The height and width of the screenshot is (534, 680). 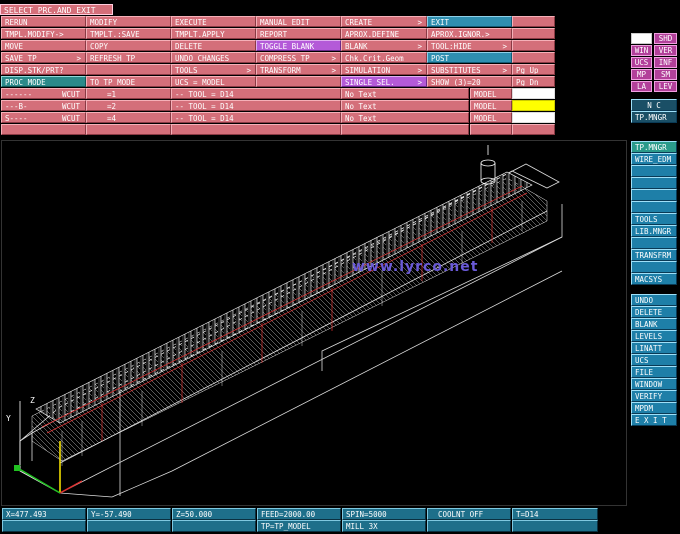 I want to click on menu-row4-col4: SIMULATION >, so click(x=384, y=69).